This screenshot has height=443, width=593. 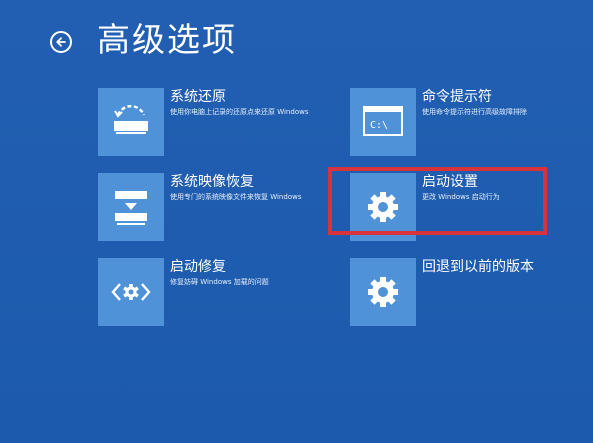 I want to click on option-description: 使用专门的系统映像文件来恢复 Windows, so click(x=236, y=197).